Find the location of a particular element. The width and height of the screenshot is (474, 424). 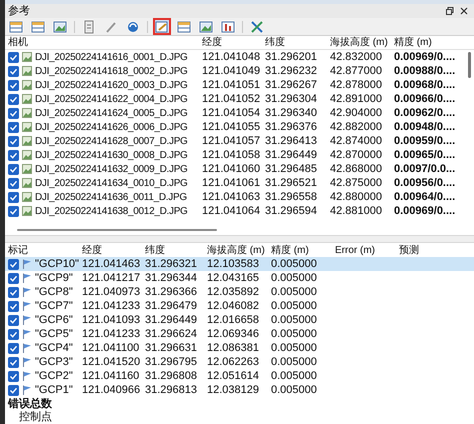

marker-label: "GCP7" is located at coordinates (54, 306).